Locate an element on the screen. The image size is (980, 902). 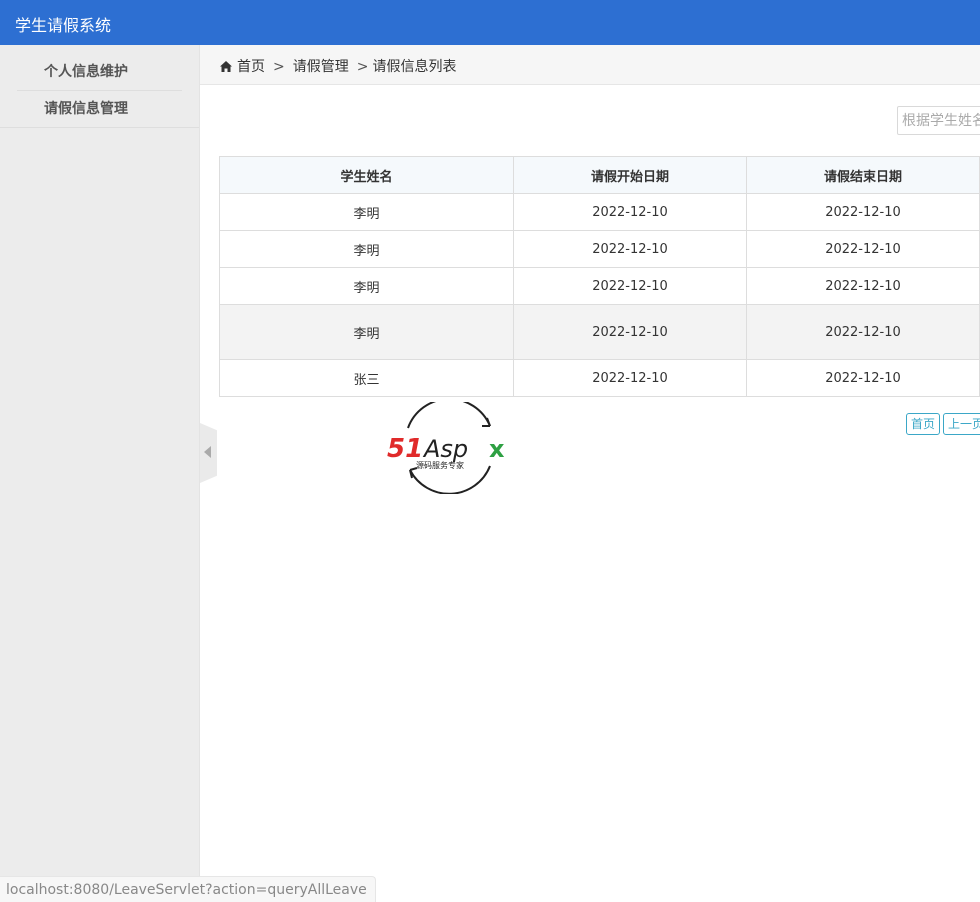
cell-student-name: 张三 is located at coordinates (366, 378).